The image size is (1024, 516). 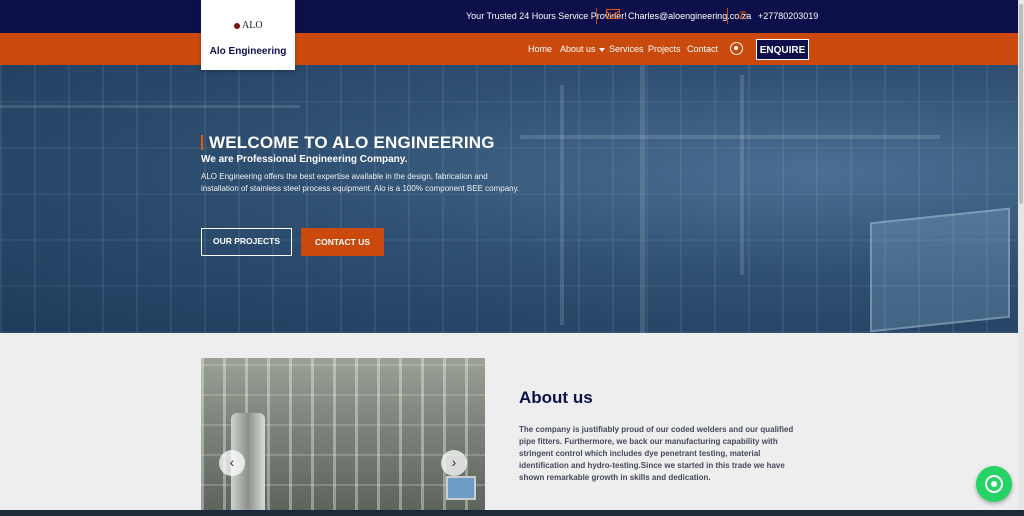 I want to click on logo-emblem-icon, so click(x=237, y=25).